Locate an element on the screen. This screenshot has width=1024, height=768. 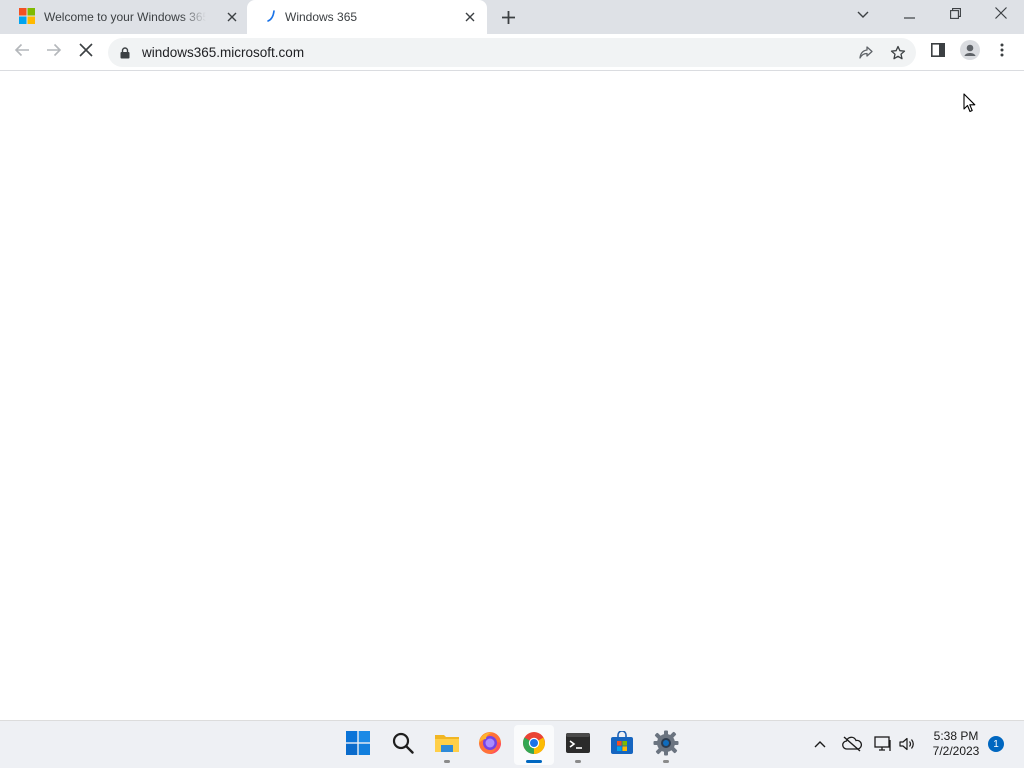
browser-menu-button is located at coordinates (1002, 52).